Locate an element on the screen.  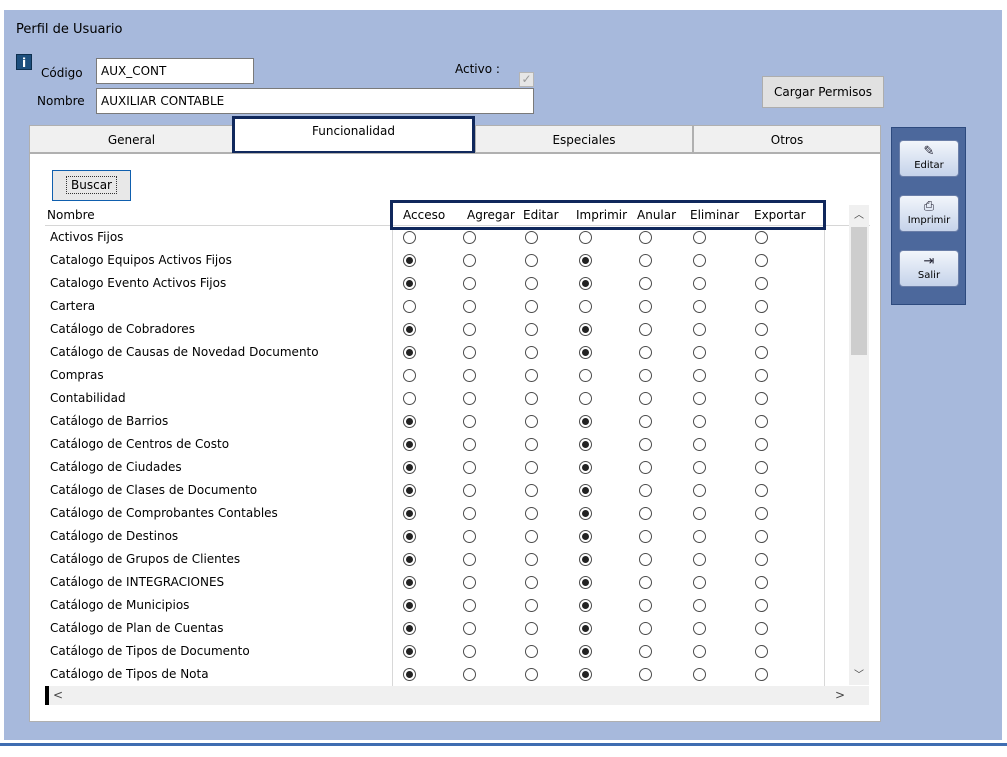
table-row: Catálogo de Tipos de Nota is located at coordinates (447, 674).